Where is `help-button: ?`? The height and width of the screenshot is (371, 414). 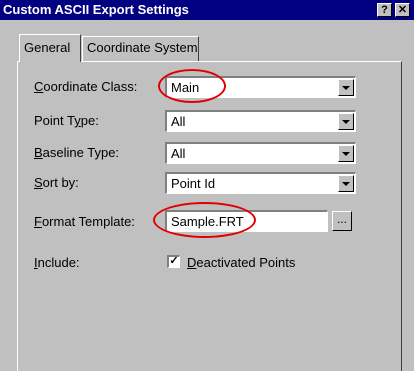
help-button: ? is located at coordinates (384, 10).